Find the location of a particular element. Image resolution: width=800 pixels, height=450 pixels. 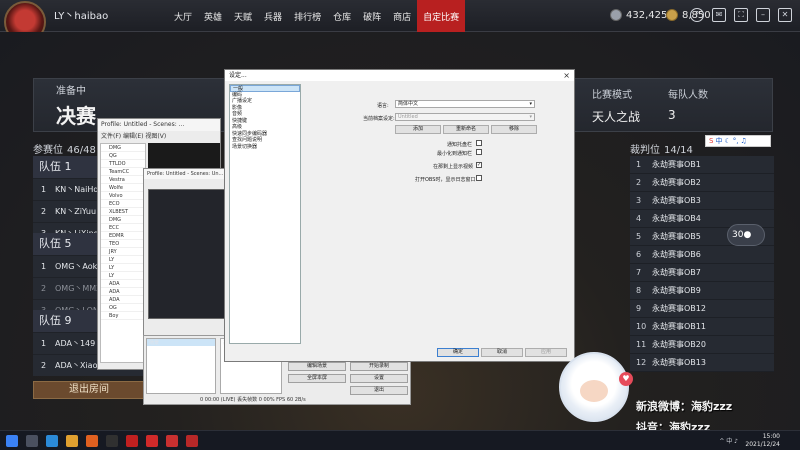

start-record-button: 开始录制 is located at coordinates (379, 366).